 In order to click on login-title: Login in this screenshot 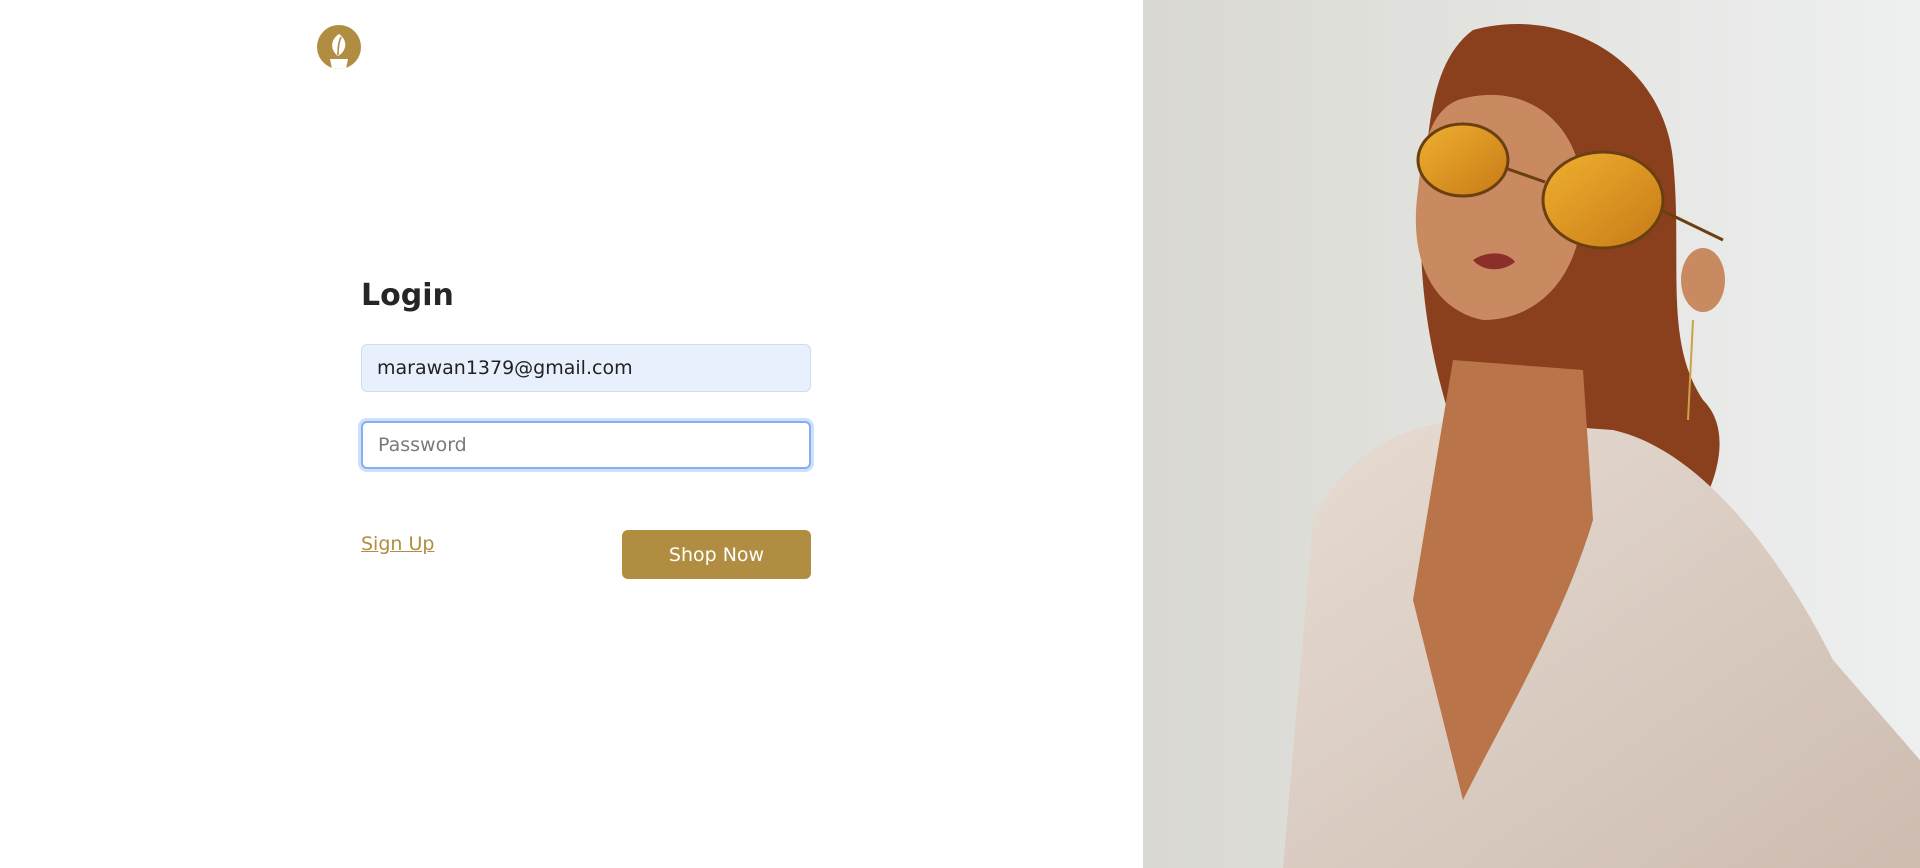, I will do `click(407, 295)`.